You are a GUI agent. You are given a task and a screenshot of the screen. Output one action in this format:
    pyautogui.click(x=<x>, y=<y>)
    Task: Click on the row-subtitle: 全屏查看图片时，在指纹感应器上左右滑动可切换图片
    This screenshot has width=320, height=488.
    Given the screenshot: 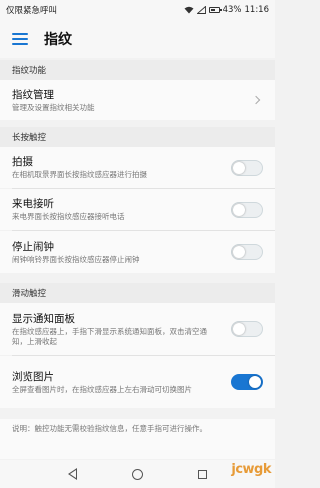 What is the action you would take?
    pyautogui.click(x=102, y=389)
    